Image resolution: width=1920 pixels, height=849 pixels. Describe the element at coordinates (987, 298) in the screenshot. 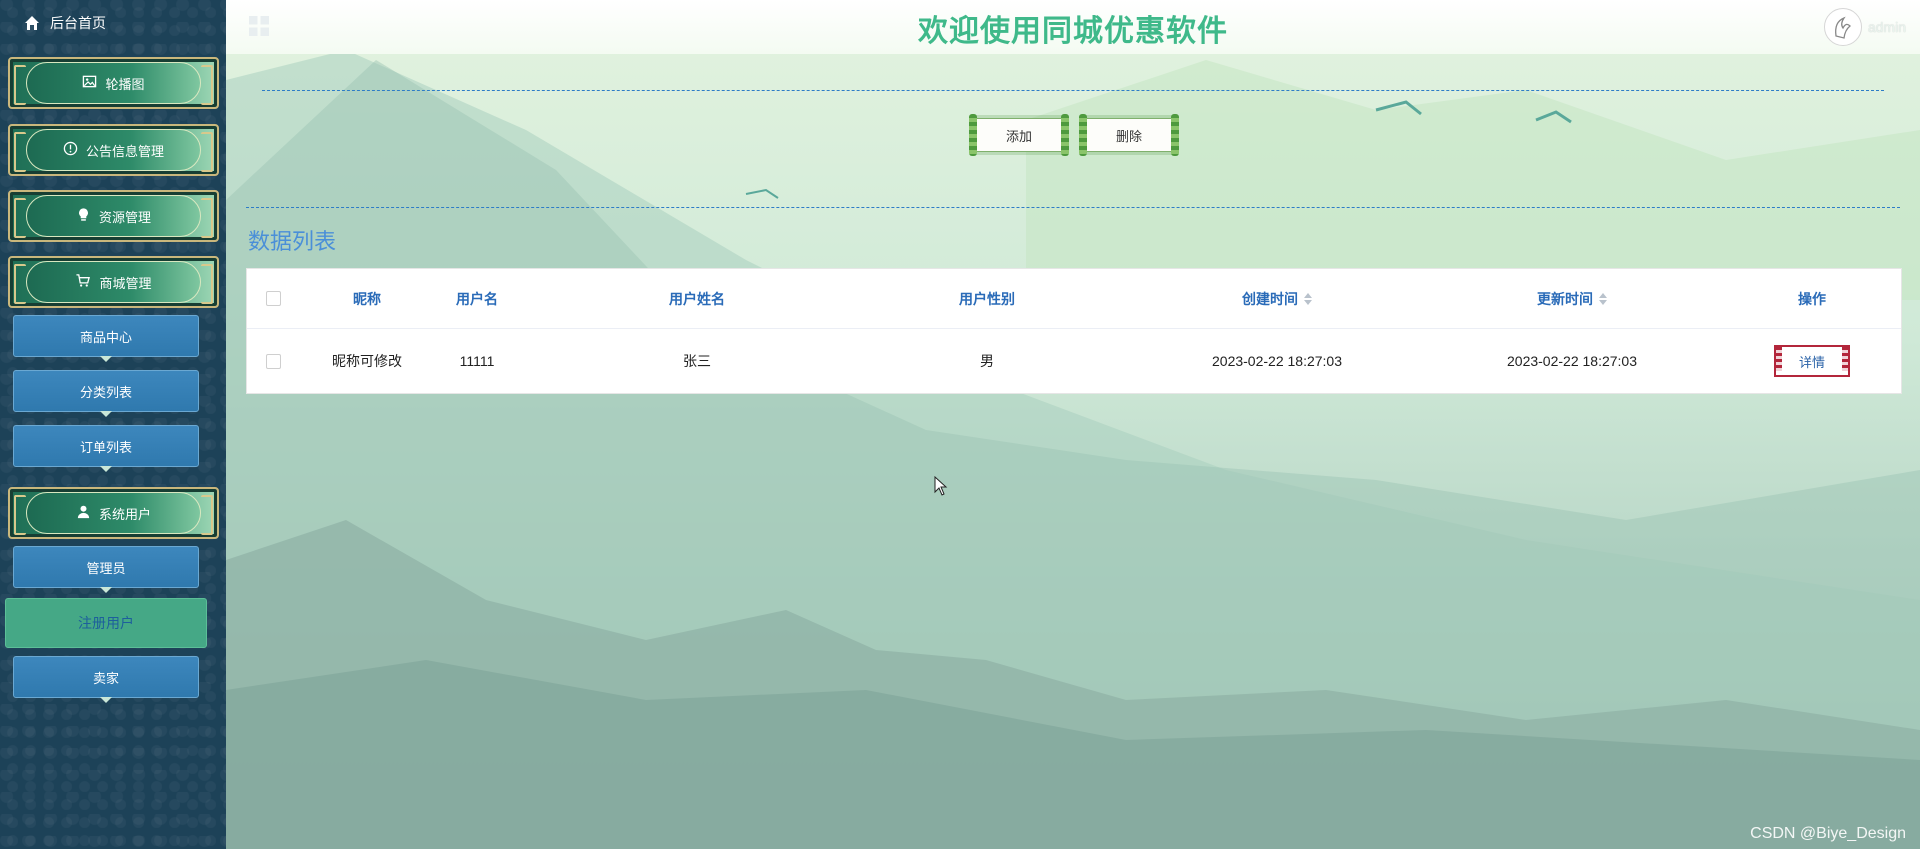

I see `column-header-gender: 用户性别` at that location.